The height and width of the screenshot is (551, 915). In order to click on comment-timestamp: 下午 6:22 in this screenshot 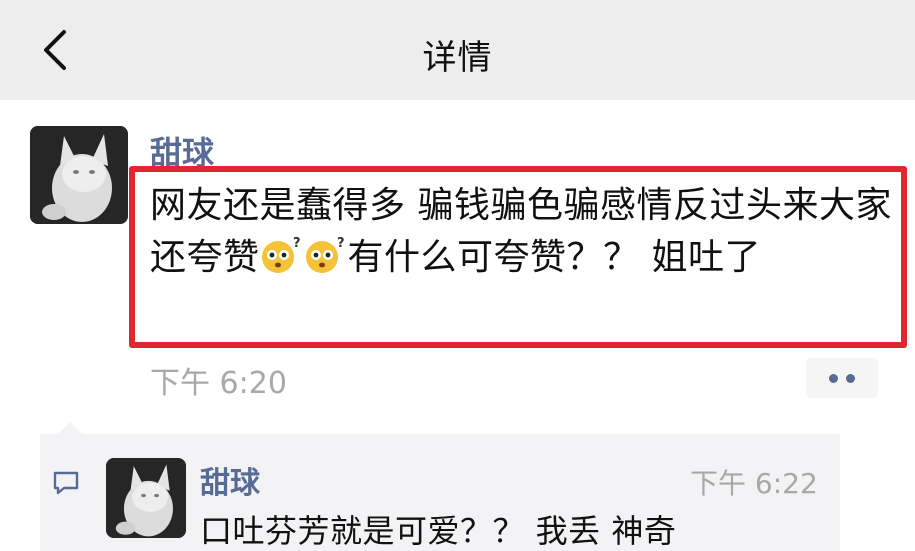, I will do `click(754, 483)`.